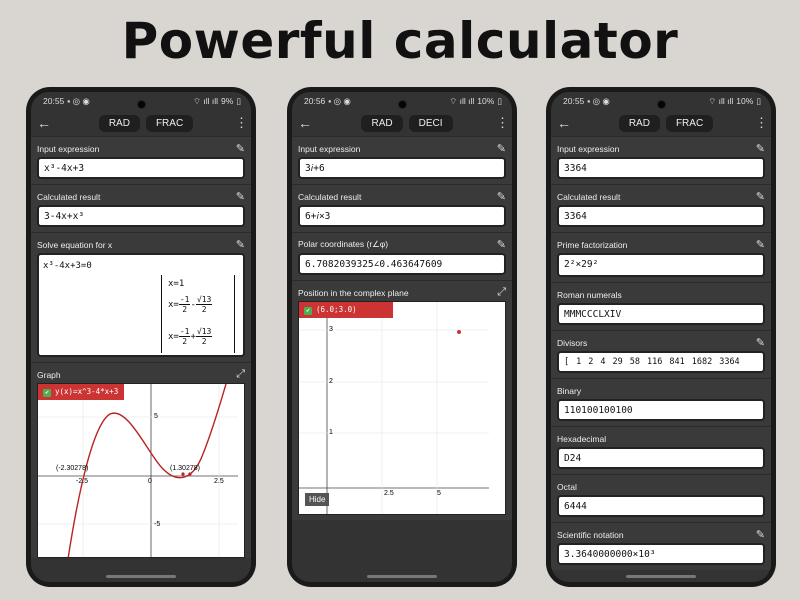 The image size is (800, 600). What do you see at coordinates (141, 576) in the screenshot?
I see `home-indicator` at bounding box center [141, 576].